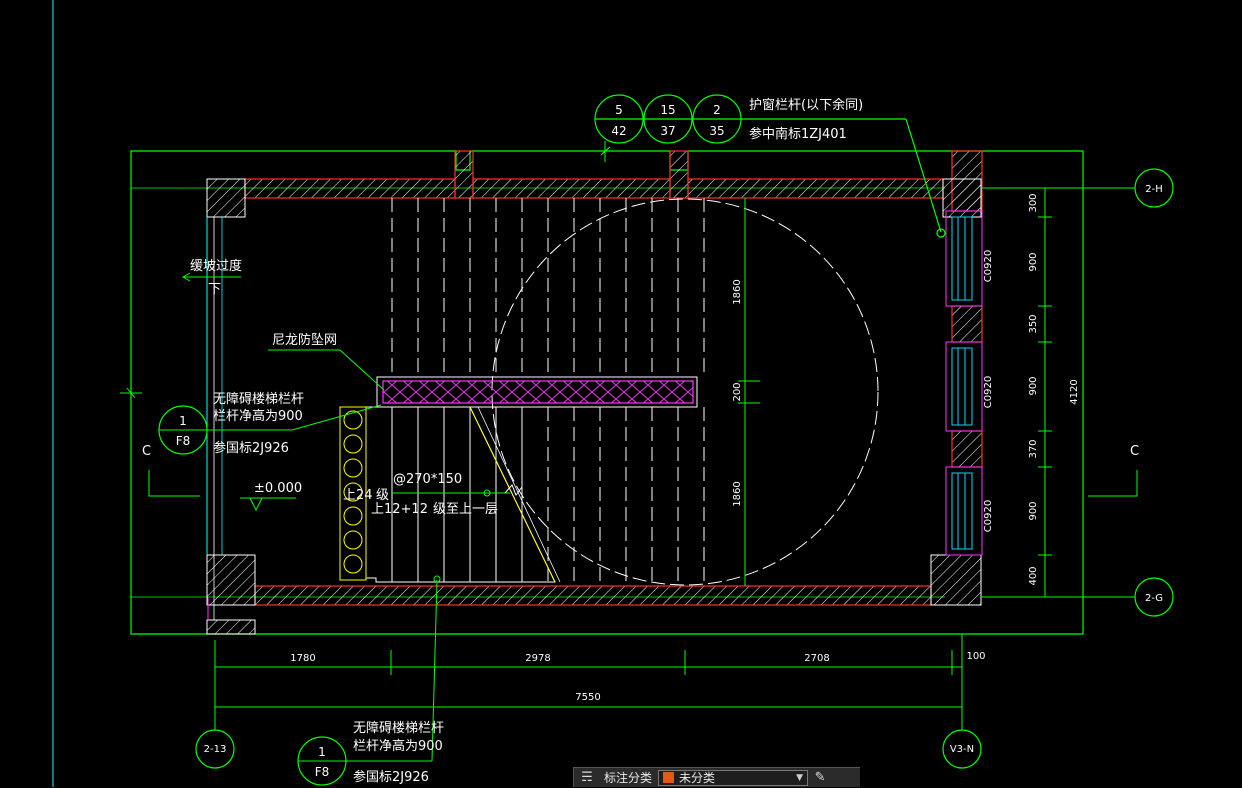  Describe the element at coordinates (322, 772) in the screenshot. I see `railing-bottom-bubble-bottom: F8` at that location.